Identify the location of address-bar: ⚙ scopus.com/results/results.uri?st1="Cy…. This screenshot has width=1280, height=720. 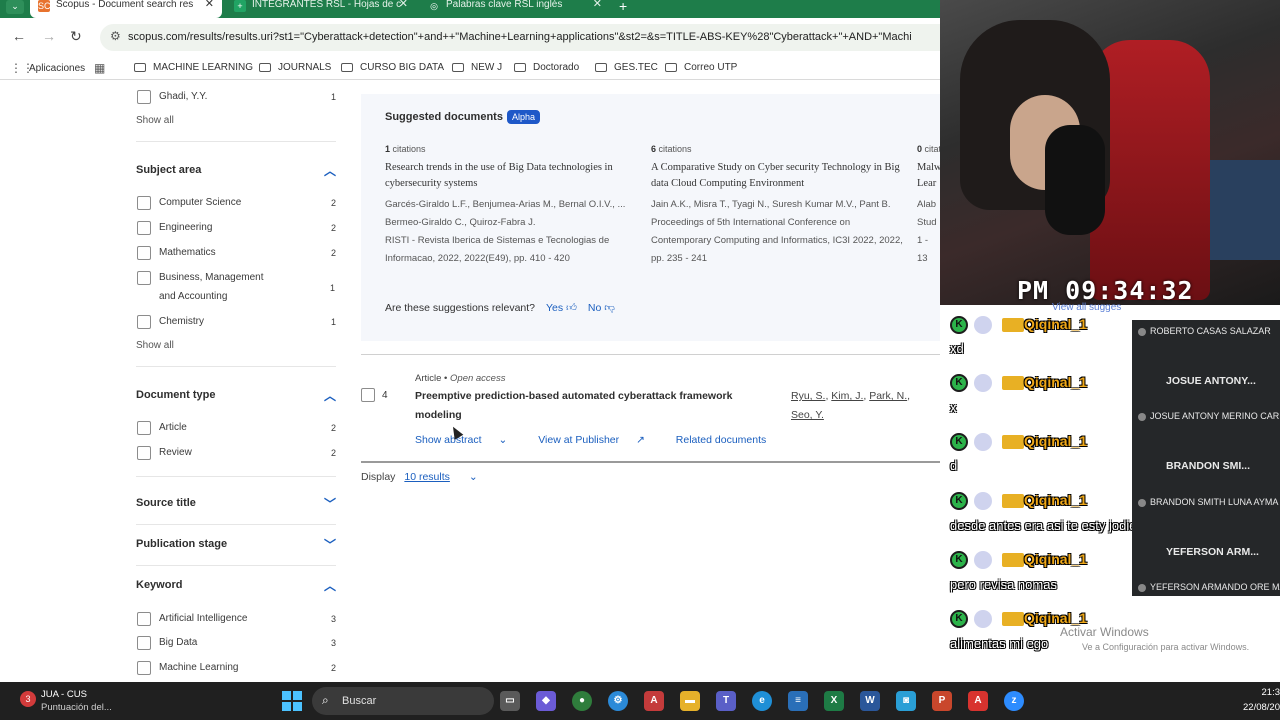
(530, 37).